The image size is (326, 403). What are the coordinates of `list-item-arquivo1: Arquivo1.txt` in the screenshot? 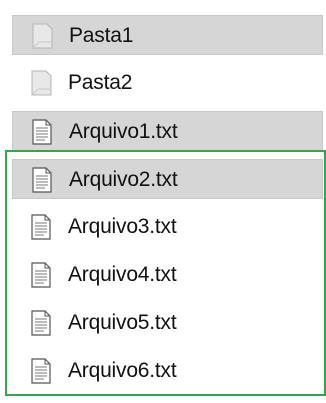 It's located at (167, 131).